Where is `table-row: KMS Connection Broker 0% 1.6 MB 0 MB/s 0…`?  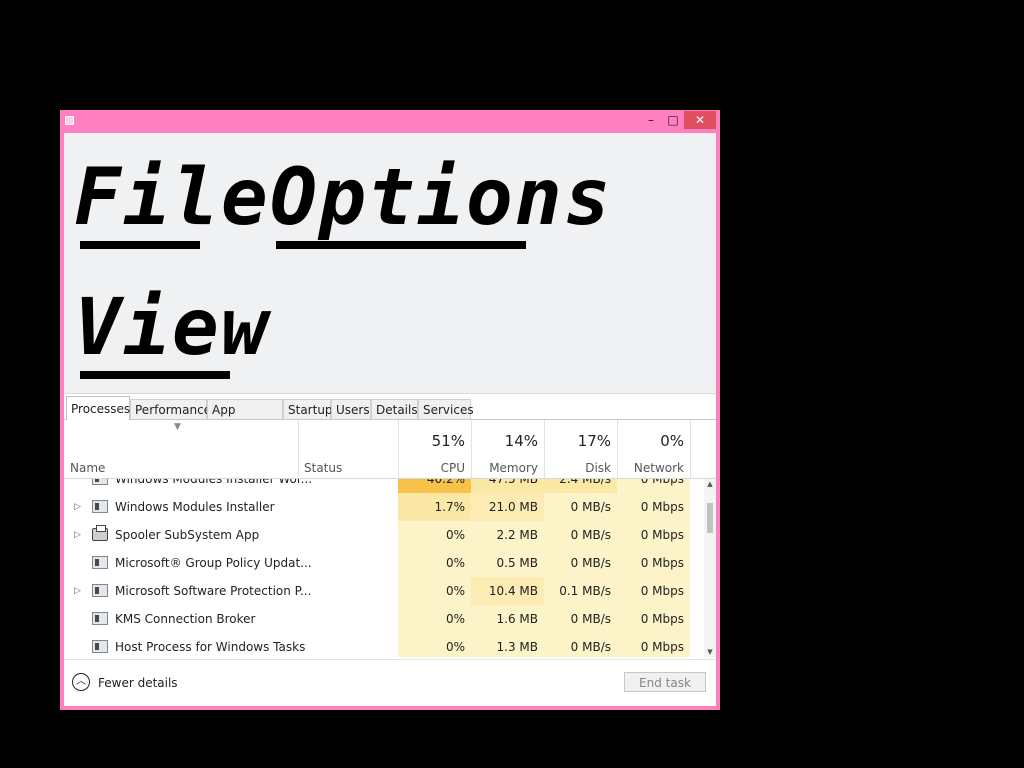 table-row: KMS Connection Broker 0% 1.6 MB 0 MB/s 0… is located at coordinates (383, 619).